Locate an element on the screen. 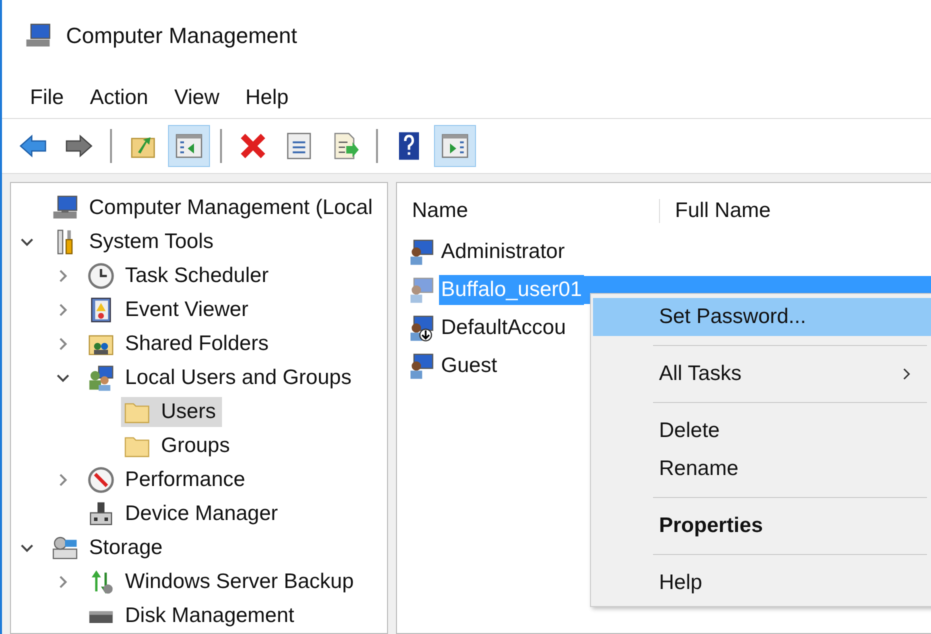 This screenshot has width=931, height=634. tree-item: Users is located at coordinates (171, 412).